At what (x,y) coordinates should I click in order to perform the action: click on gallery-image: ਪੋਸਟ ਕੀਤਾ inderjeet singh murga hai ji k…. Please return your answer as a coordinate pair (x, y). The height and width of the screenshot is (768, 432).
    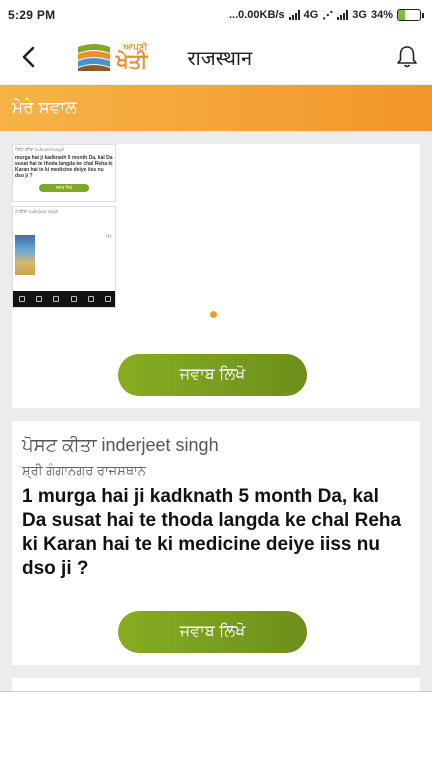
    Looking at the image, I should click on (64, 173).